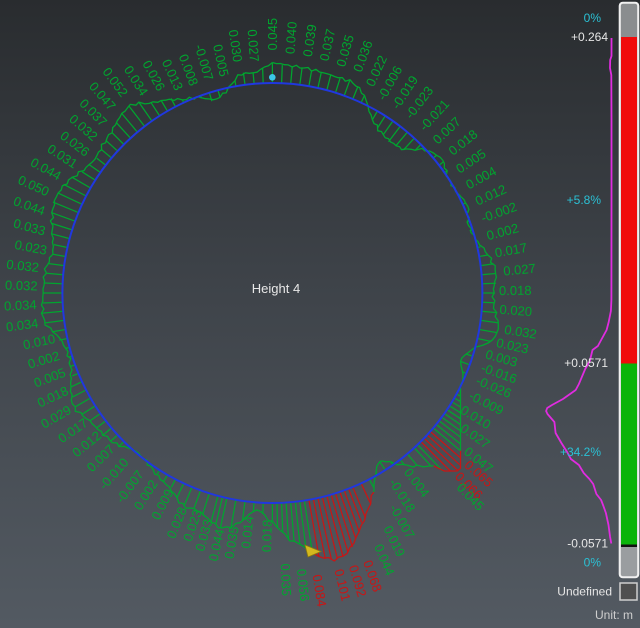 The image size is (640, 628). Describe the element at coordinates (303, 585) in the screenshot. I see `svg-text: 0.056` at that location.